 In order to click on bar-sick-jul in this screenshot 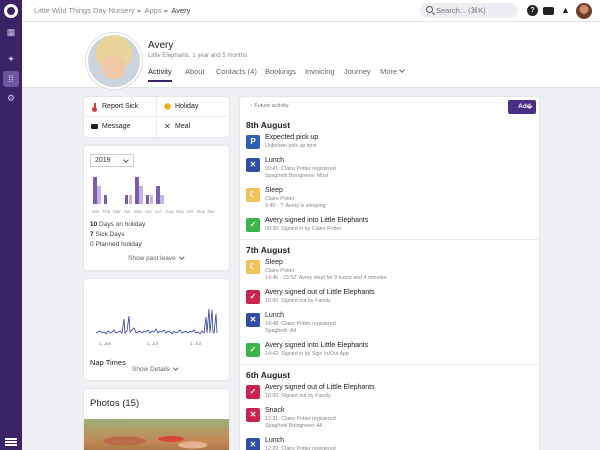, I will do `click(158, 195)`.